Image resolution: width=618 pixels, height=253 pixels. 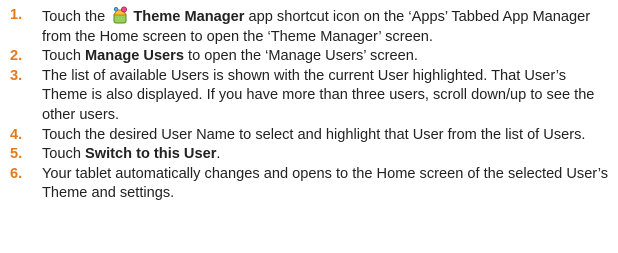 What do you see at coordinates (189, 17) in the screenshot?
I see `app-name-theme-manager: Theme Manager` at bounding box center [189, 17].